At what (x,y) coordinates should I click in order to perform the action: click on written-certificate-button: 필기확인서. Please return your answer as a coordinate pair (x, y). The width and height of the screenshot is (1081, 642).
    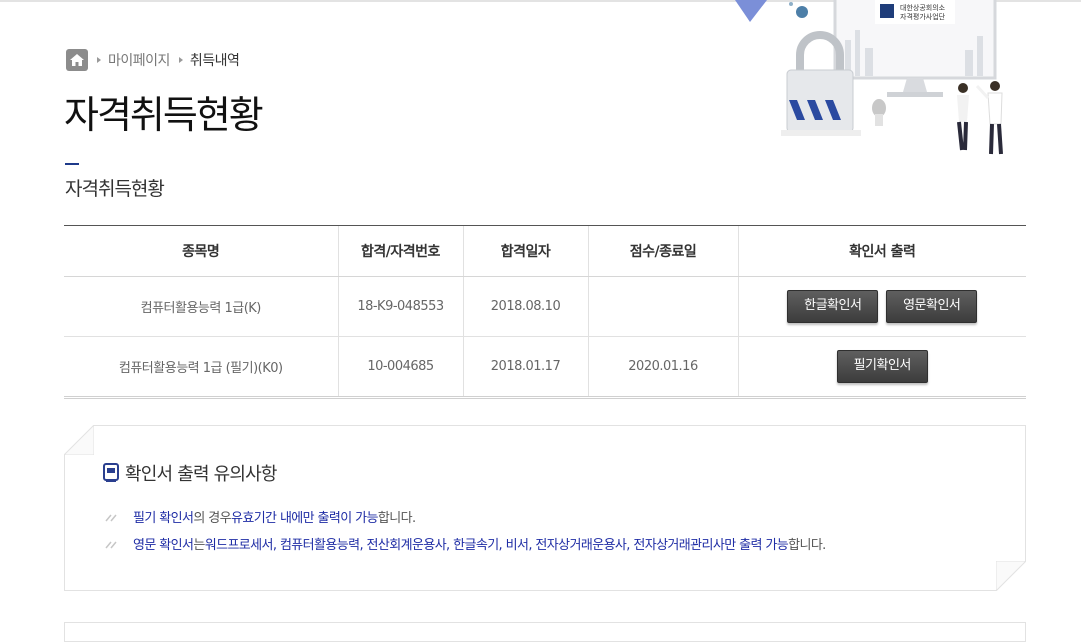
    Looking at the image, I should click on (882, 366).